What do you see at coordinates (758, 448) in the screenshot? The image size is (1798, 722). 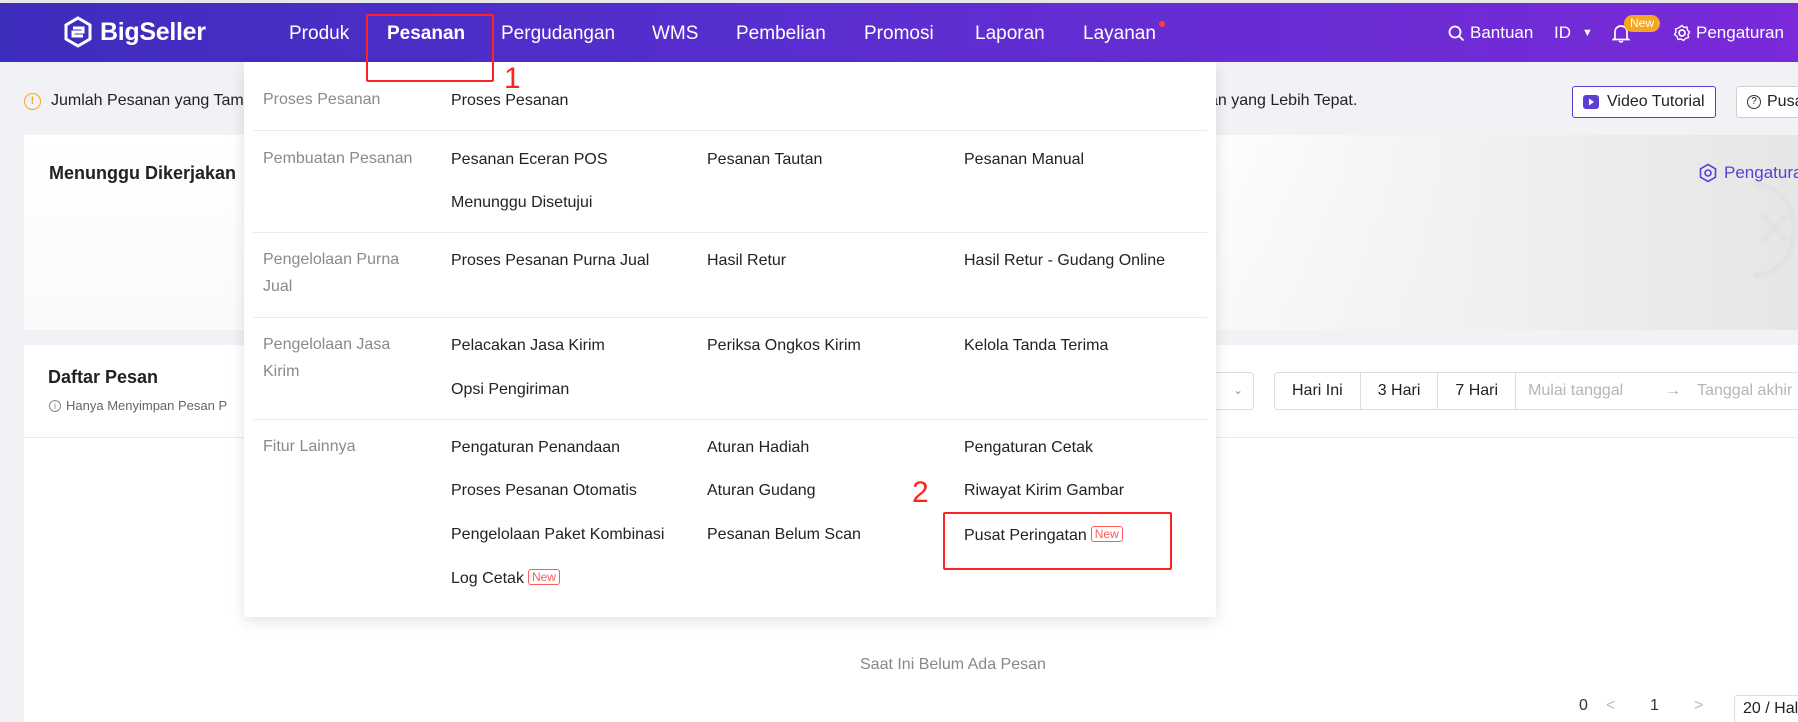 I see `menu-link-aturan-hadiah: Aturan Hadiah` at bounding box center [758, 448].